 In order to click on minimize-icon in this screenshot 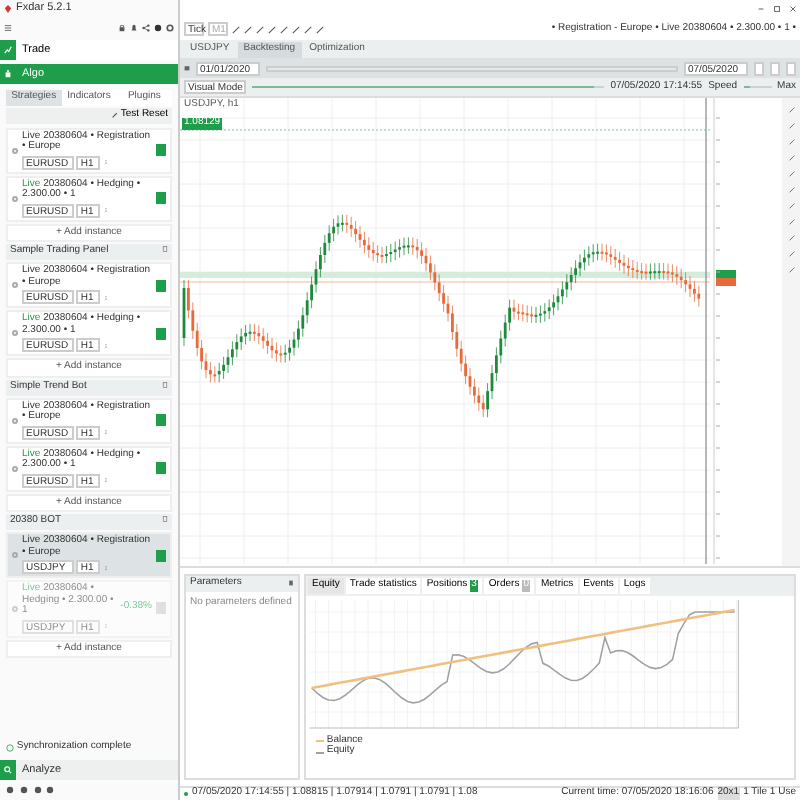, I will do `click(761, 9)`.